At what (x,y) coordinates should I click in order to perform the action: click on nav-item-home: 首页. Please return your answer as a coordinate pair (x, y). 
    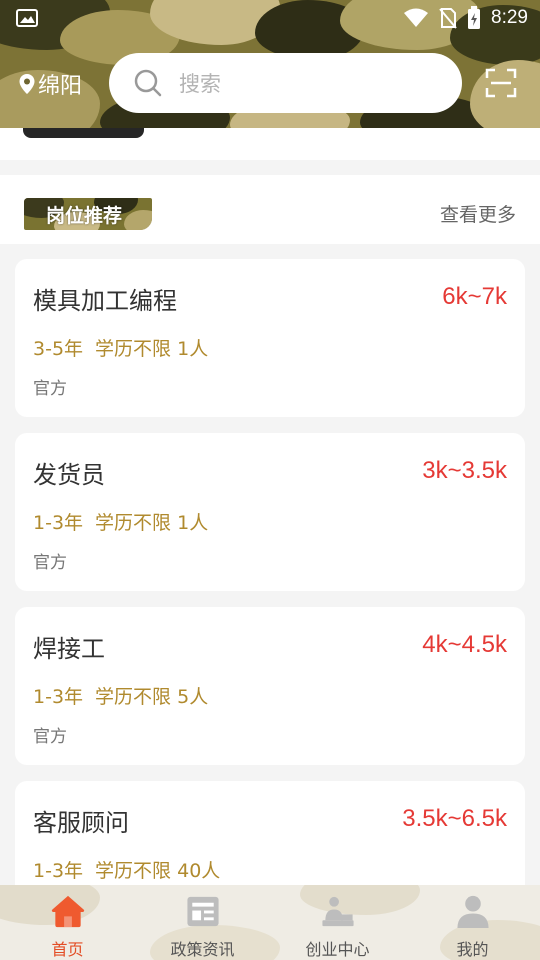
    Looking at the image, I should click on (67, 922).